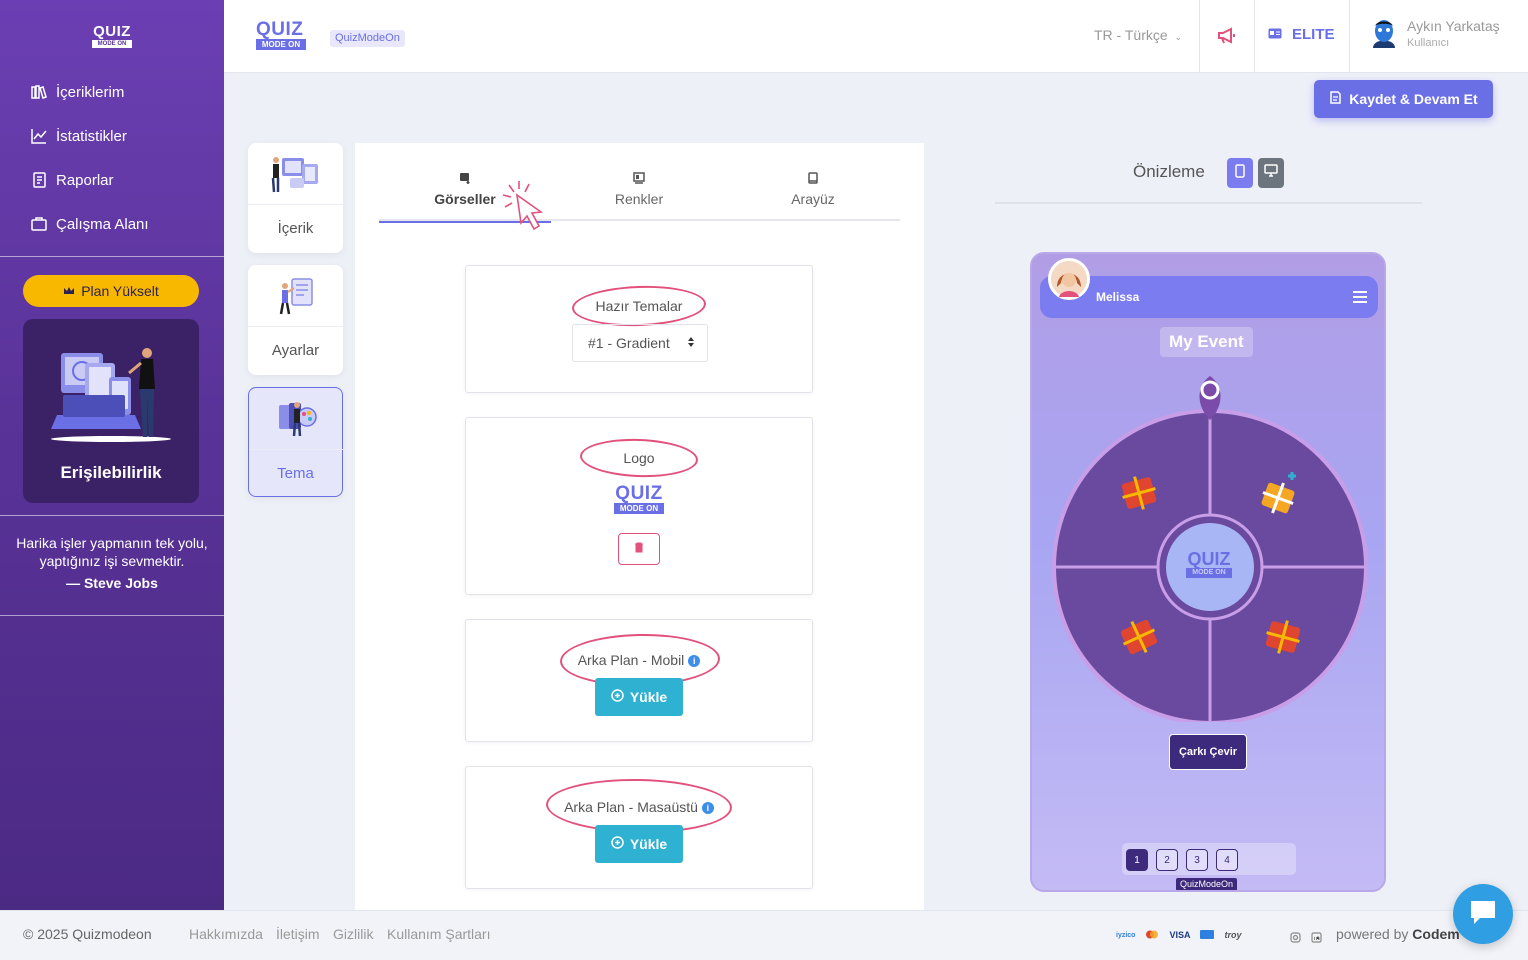 This screenshot has width=1528, height=960. I want to click on accessibility-title: Erişilebilirlik, so click(111, 472).